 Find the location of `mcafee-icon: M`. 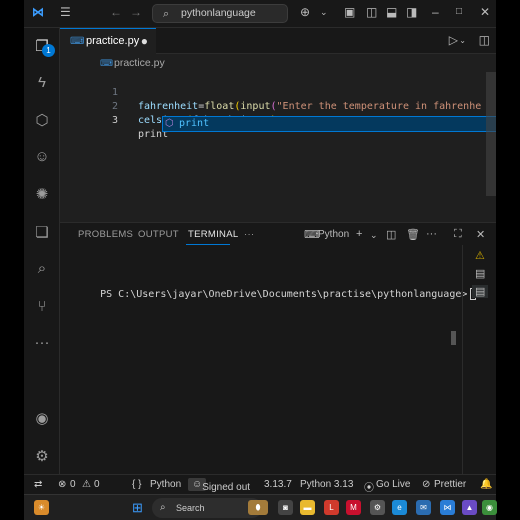

mcafee-icon: M is located at coordinates (353, 507).